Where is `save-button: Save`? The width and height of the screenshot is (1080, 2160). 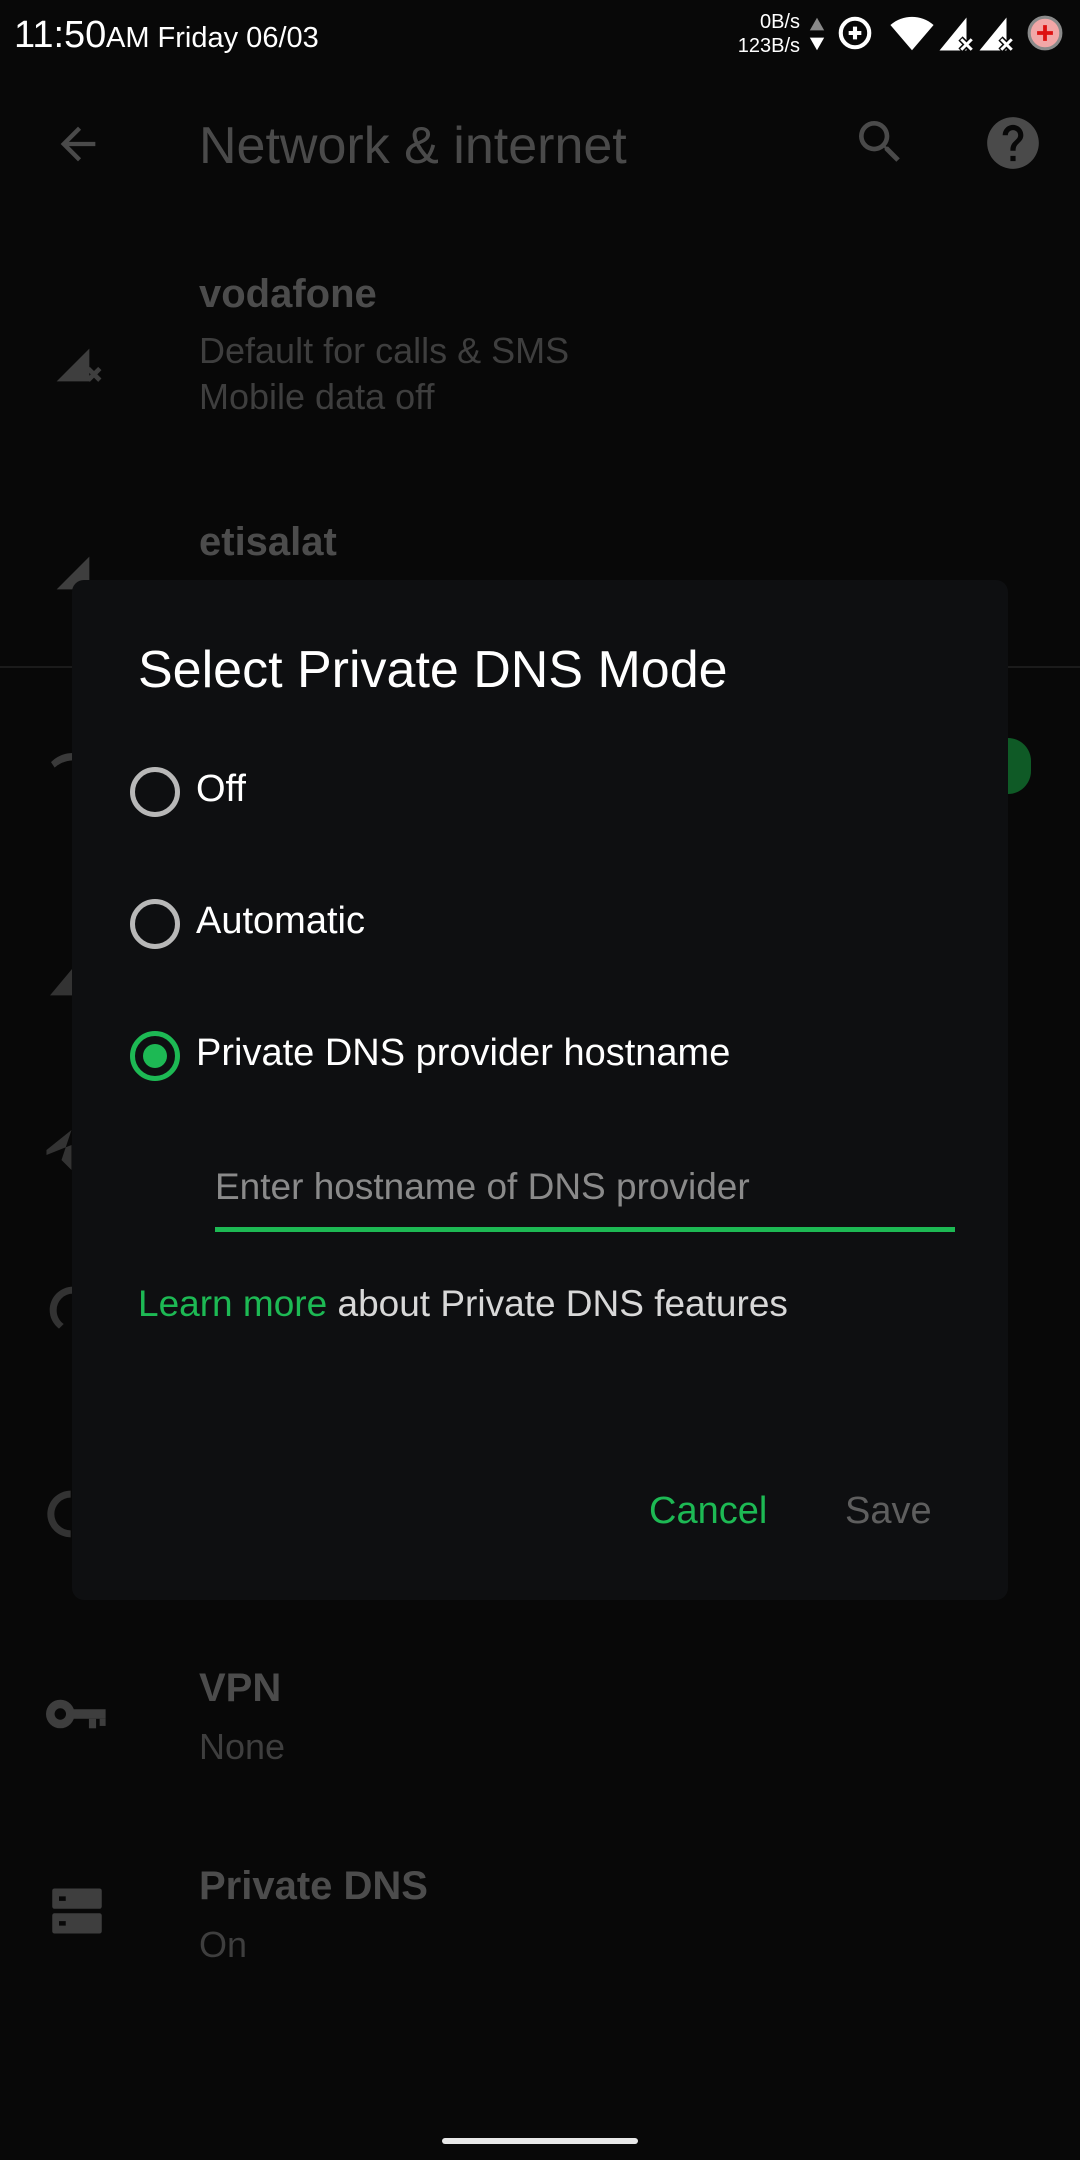
save-button: Save is located at coordinates (888, 1511).